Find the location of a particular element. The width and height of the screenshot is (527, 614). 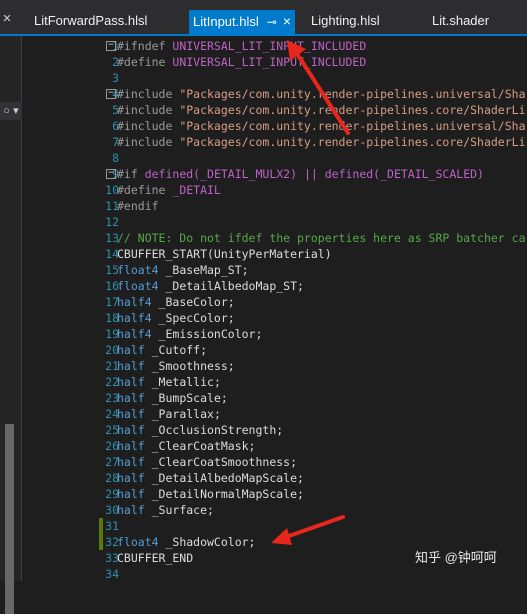

code-line: 11 #endif is located at coordinates (274, 206).